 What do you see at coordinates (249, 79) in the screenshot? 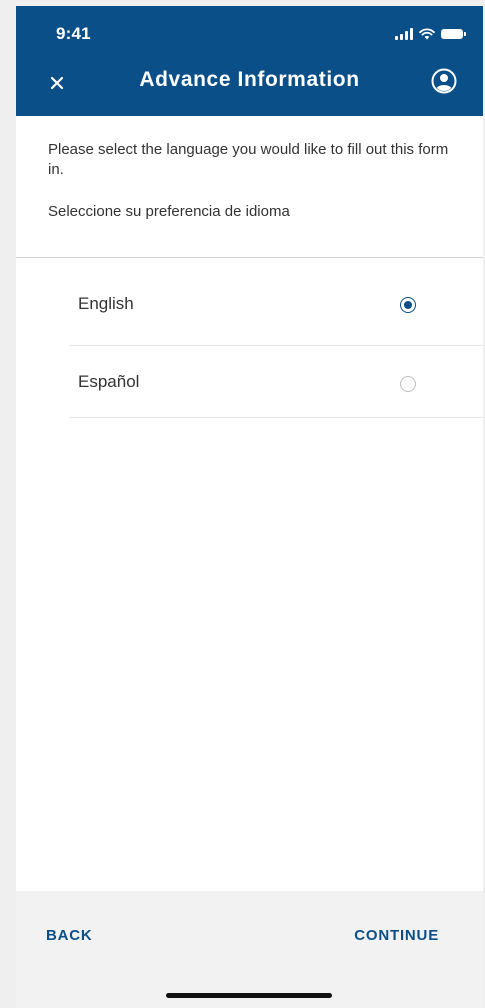
I see `page-title: Advance Information` at bounding box center [249, 79].